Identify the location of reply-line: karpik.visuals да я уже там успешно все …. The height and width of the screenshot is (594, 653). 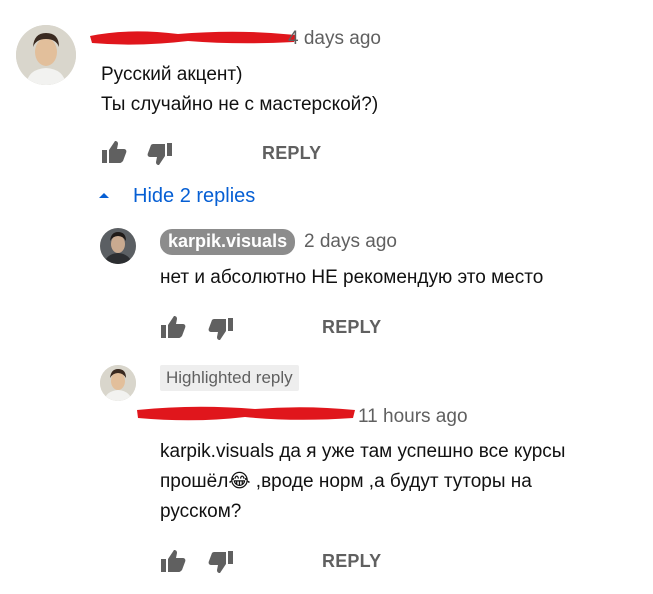
(363, 451).